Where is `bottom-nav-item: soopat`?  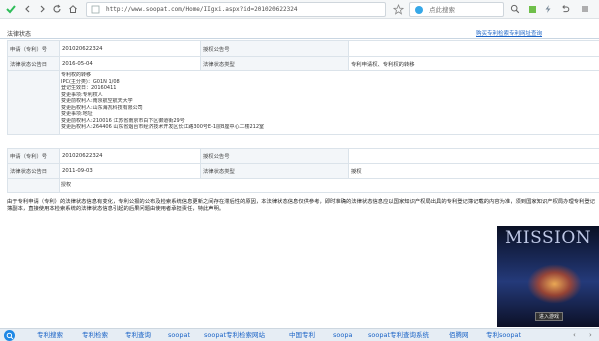
bottom-nav-item: soopat is located at coordinates (179, 335).